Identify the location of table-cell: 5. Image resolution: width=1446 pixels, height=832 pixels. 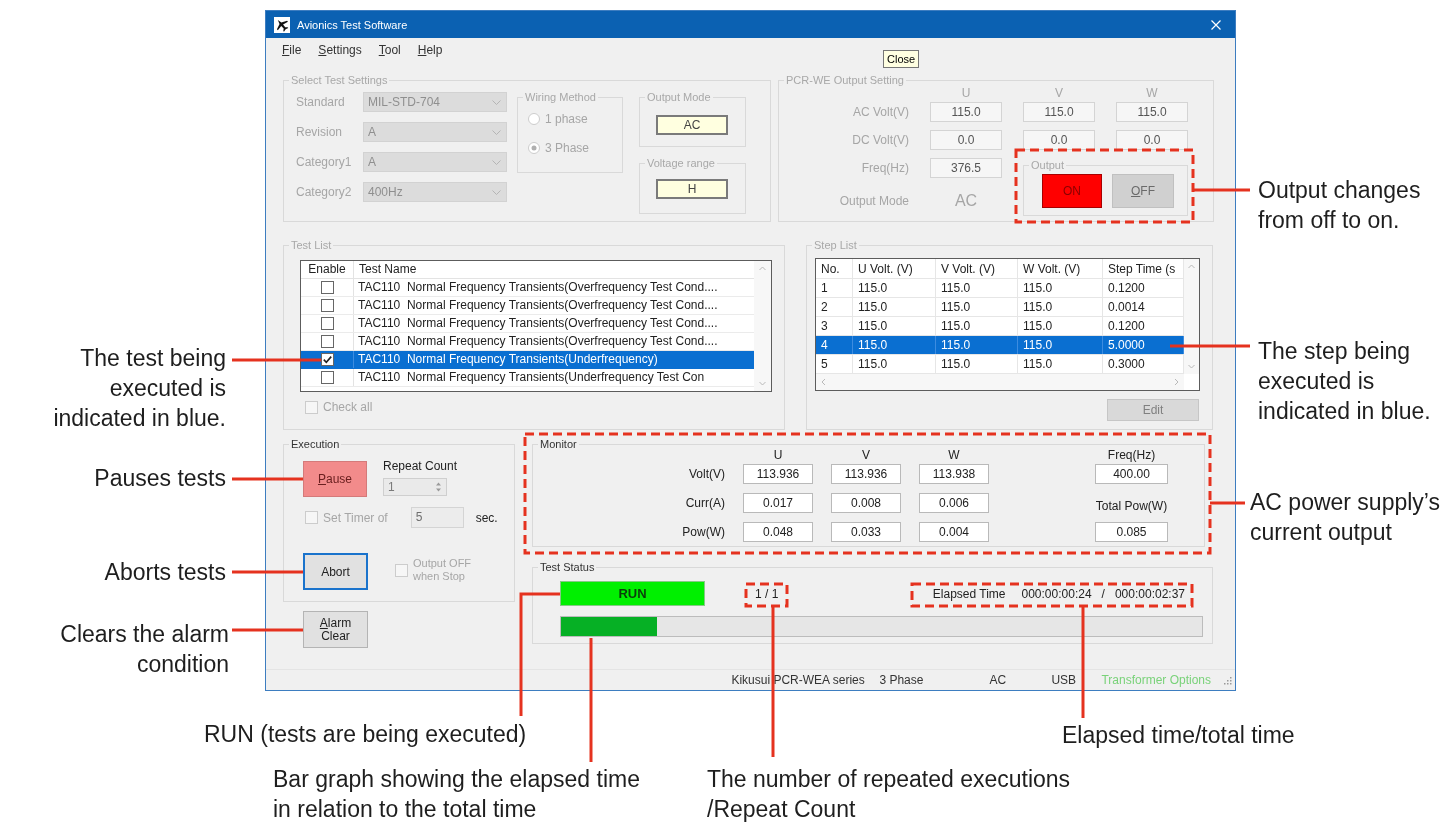
(834, 364).